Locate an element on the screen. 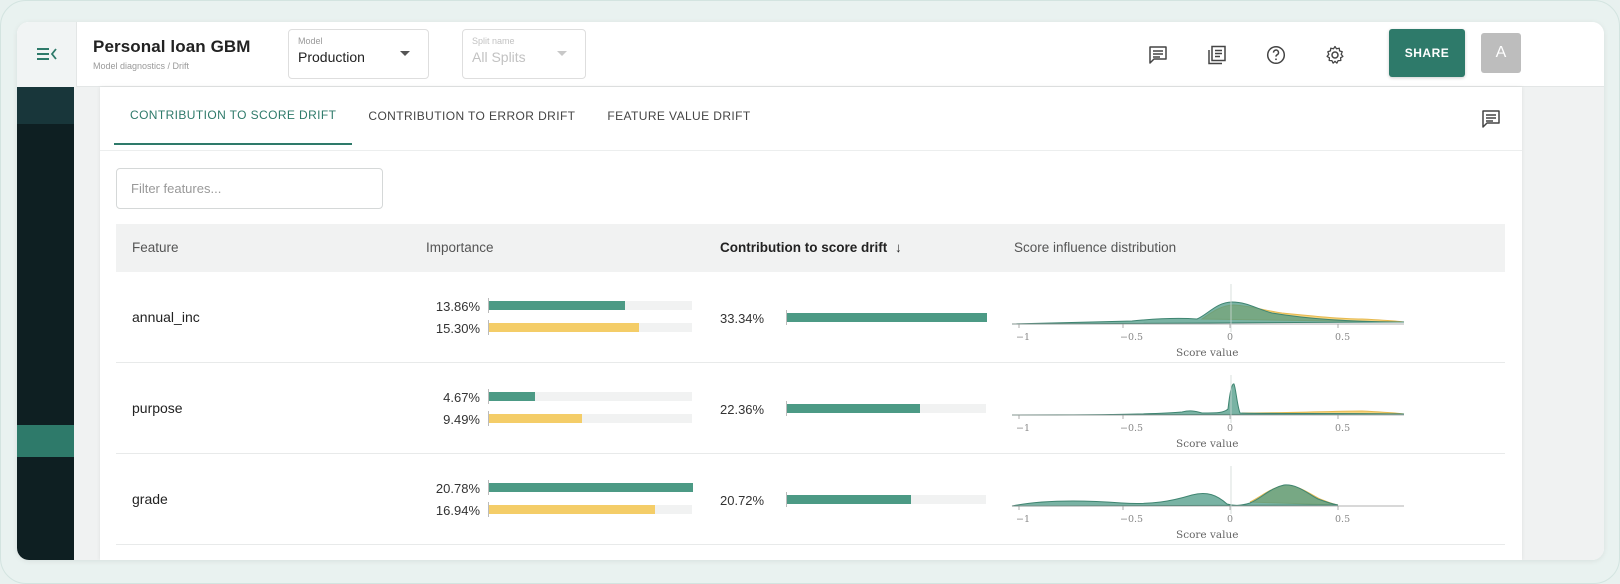 The image size is (1620, 584). importance-line-b: 16.94% is located at coordinates (556, 511).